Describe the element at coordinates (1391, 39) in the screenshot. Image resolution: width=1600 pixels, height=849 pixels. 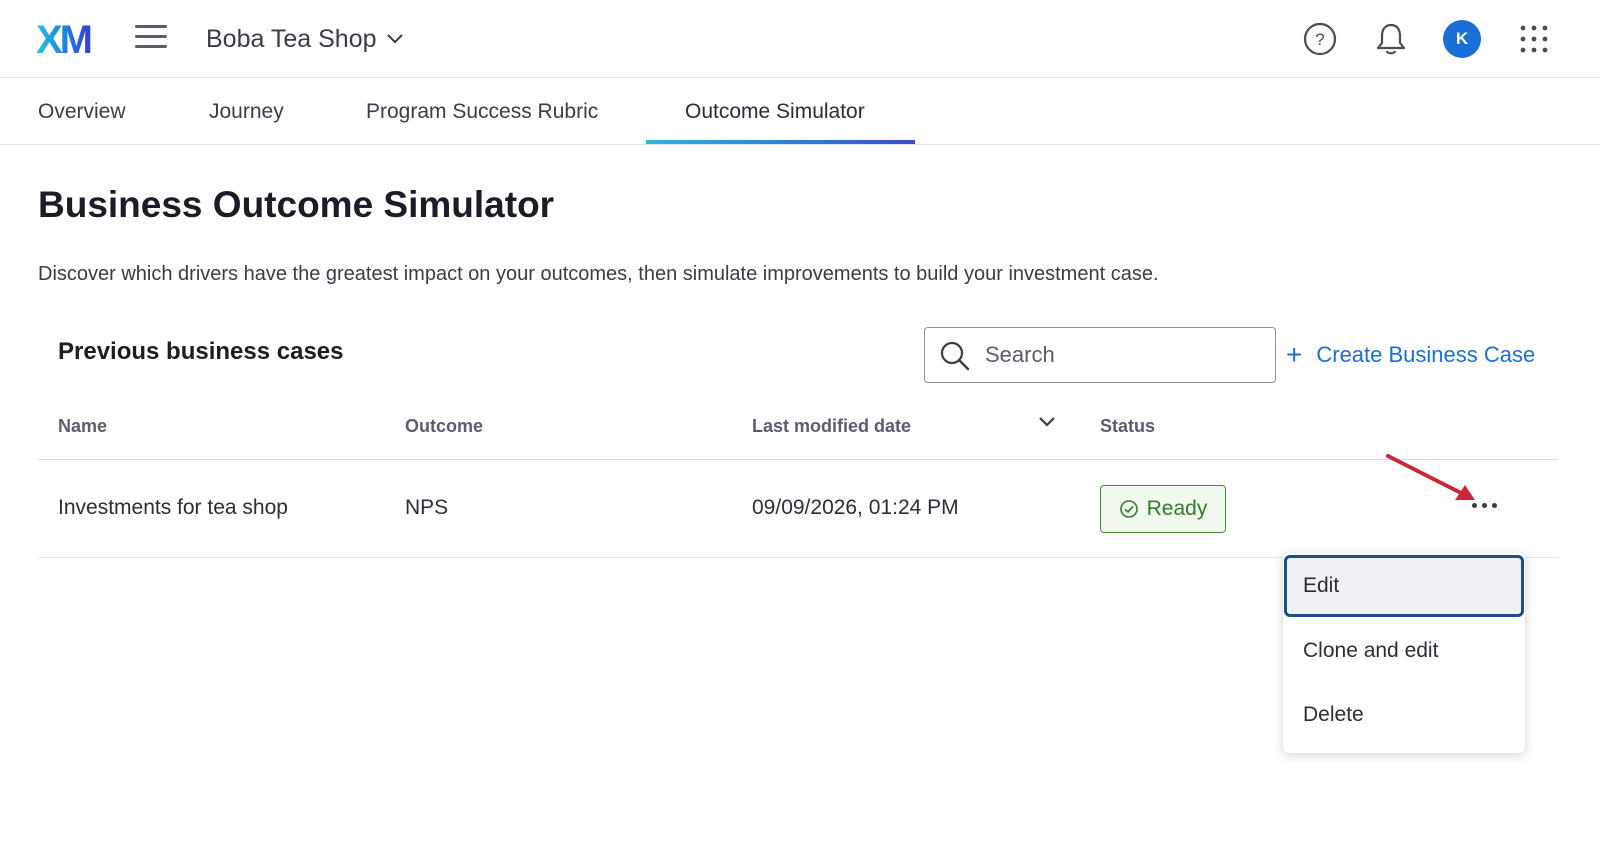
I see `bell-icon` at that location.